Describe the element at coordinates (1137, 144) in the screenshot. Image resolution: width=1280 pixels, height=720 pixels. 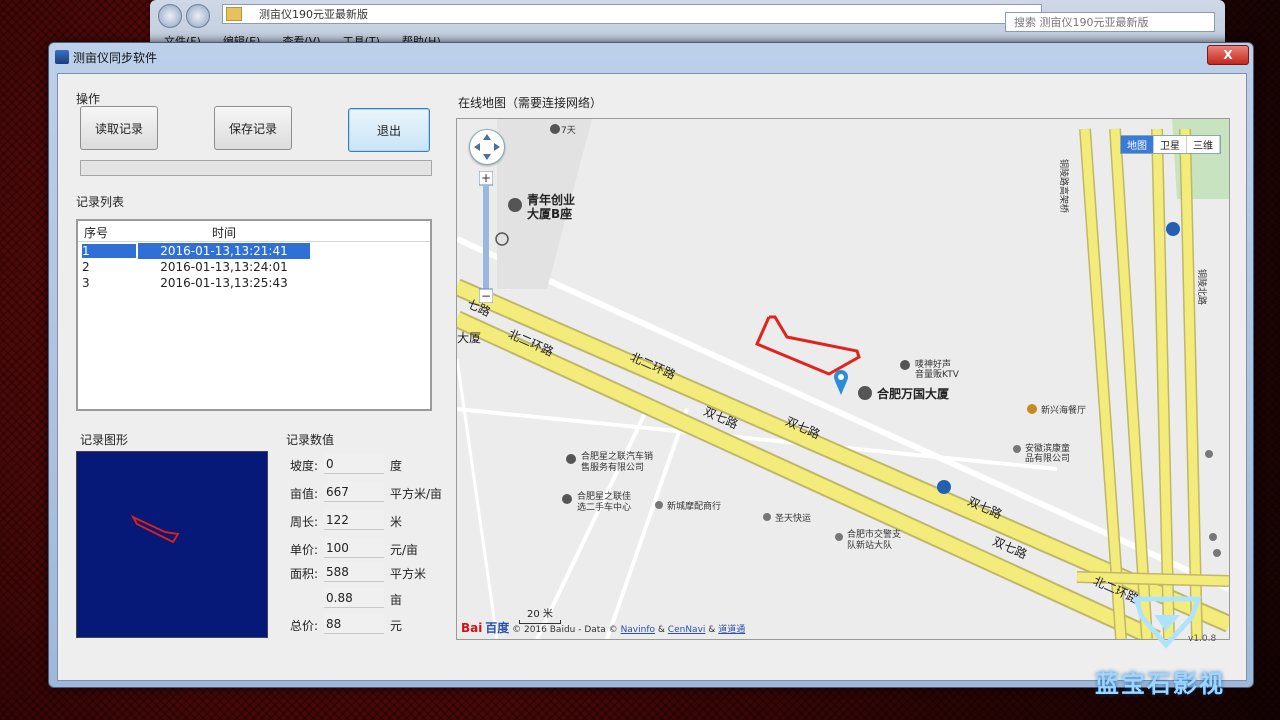
I see `map-type-map: 地图` at that location.